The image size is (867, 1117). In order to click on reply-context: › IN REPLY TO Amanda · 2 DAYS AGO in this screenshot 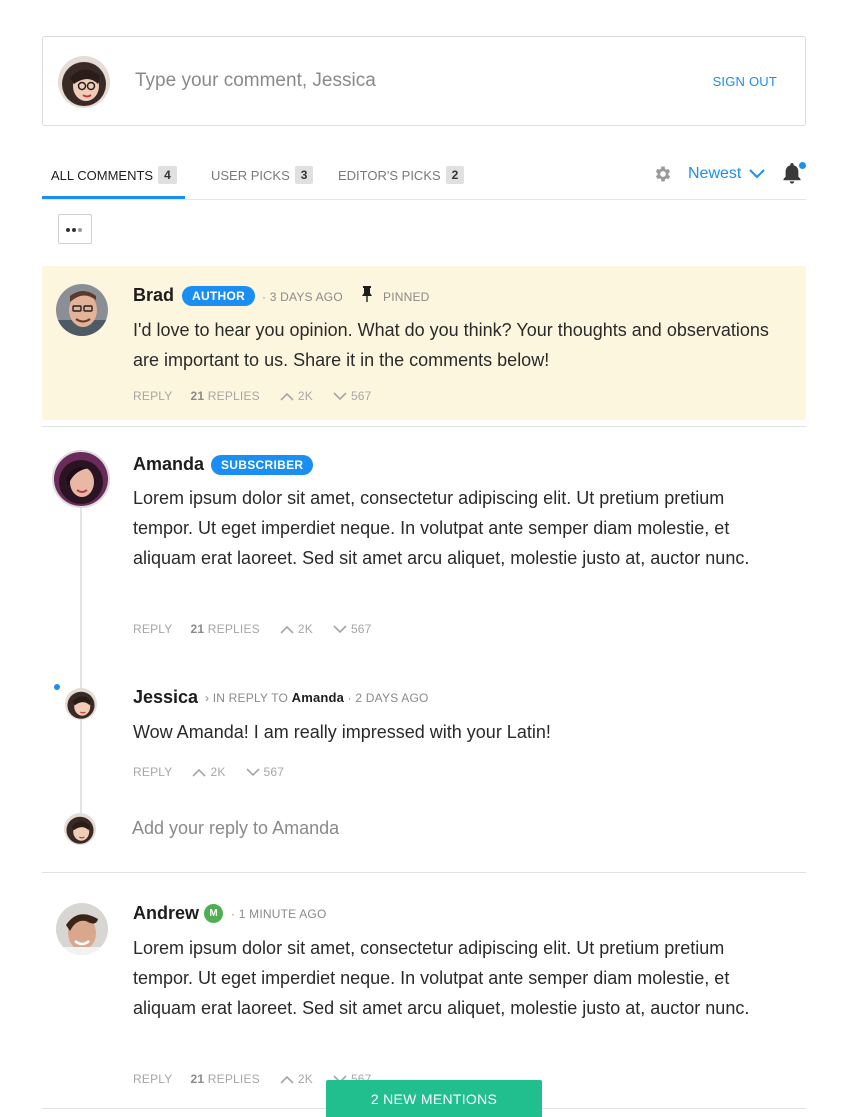, I will do `click(317, 697)`.